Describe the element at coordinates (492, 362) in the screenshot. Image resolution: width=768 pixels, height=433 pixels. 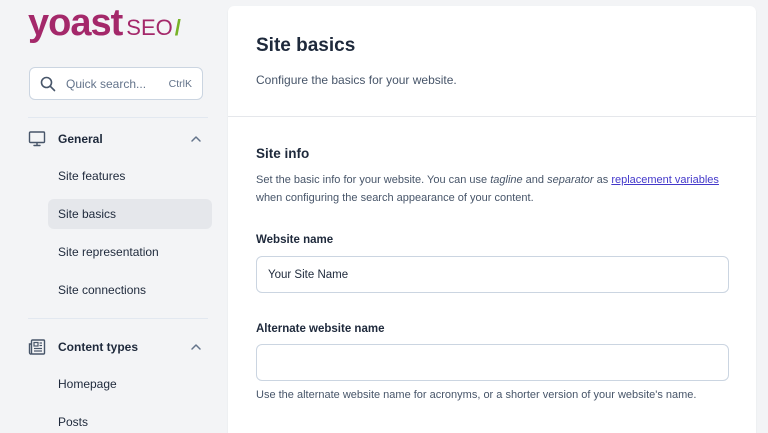
I see `alternate-website-name-field` at that location.